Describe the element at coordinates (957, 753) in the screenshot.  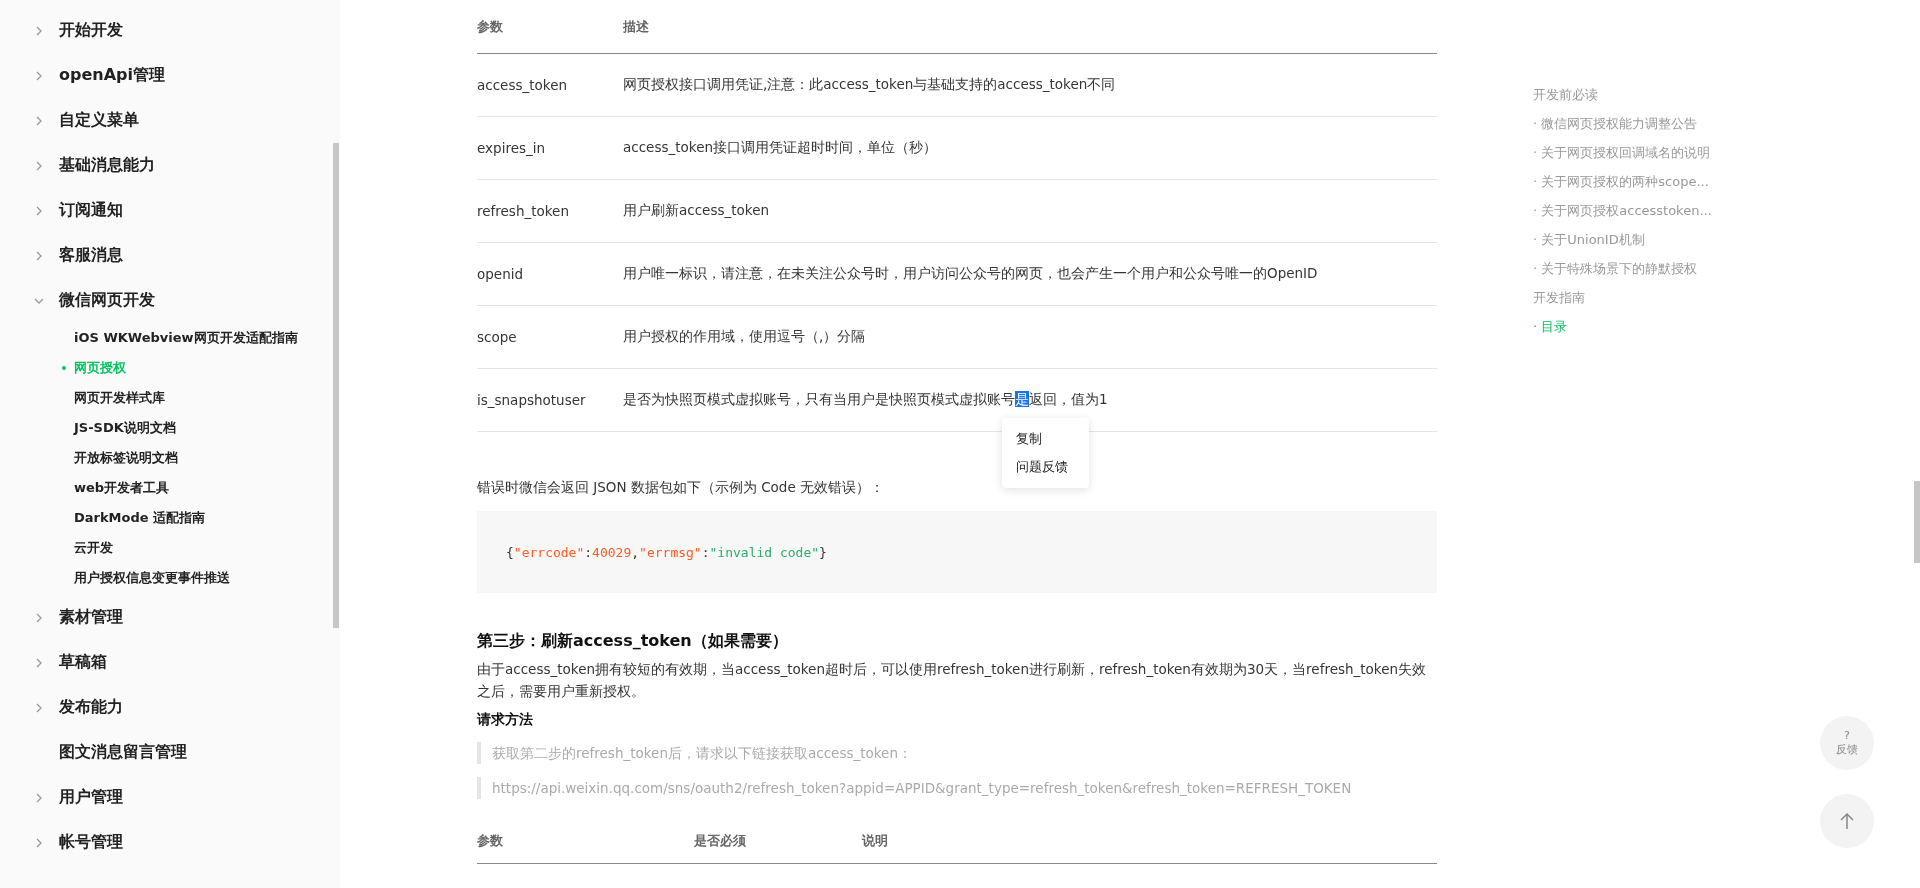
I see `blockquote: 获取第二步的refresh_token后，请求以下链接获取access_token：` at that location.